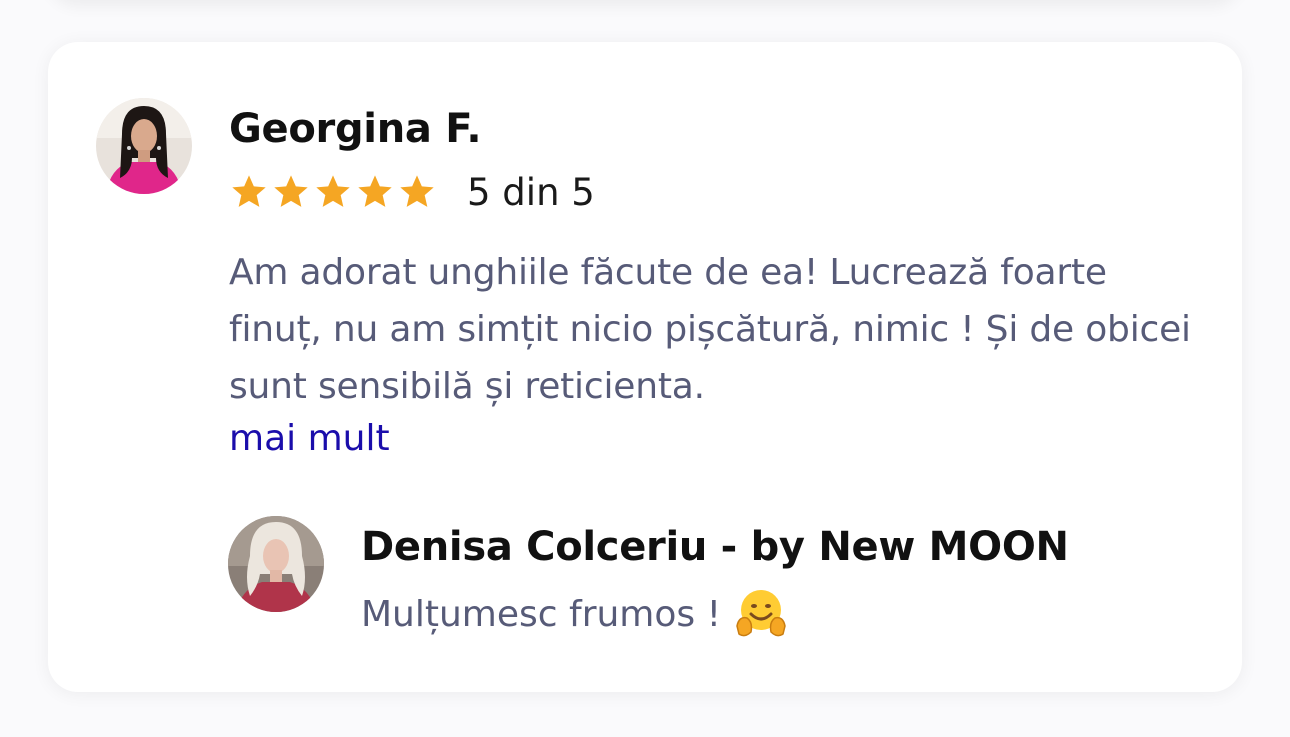  Describe the element at coordinates (144, 146) in the screenshot. I see `reviewer-avatar` at that location.